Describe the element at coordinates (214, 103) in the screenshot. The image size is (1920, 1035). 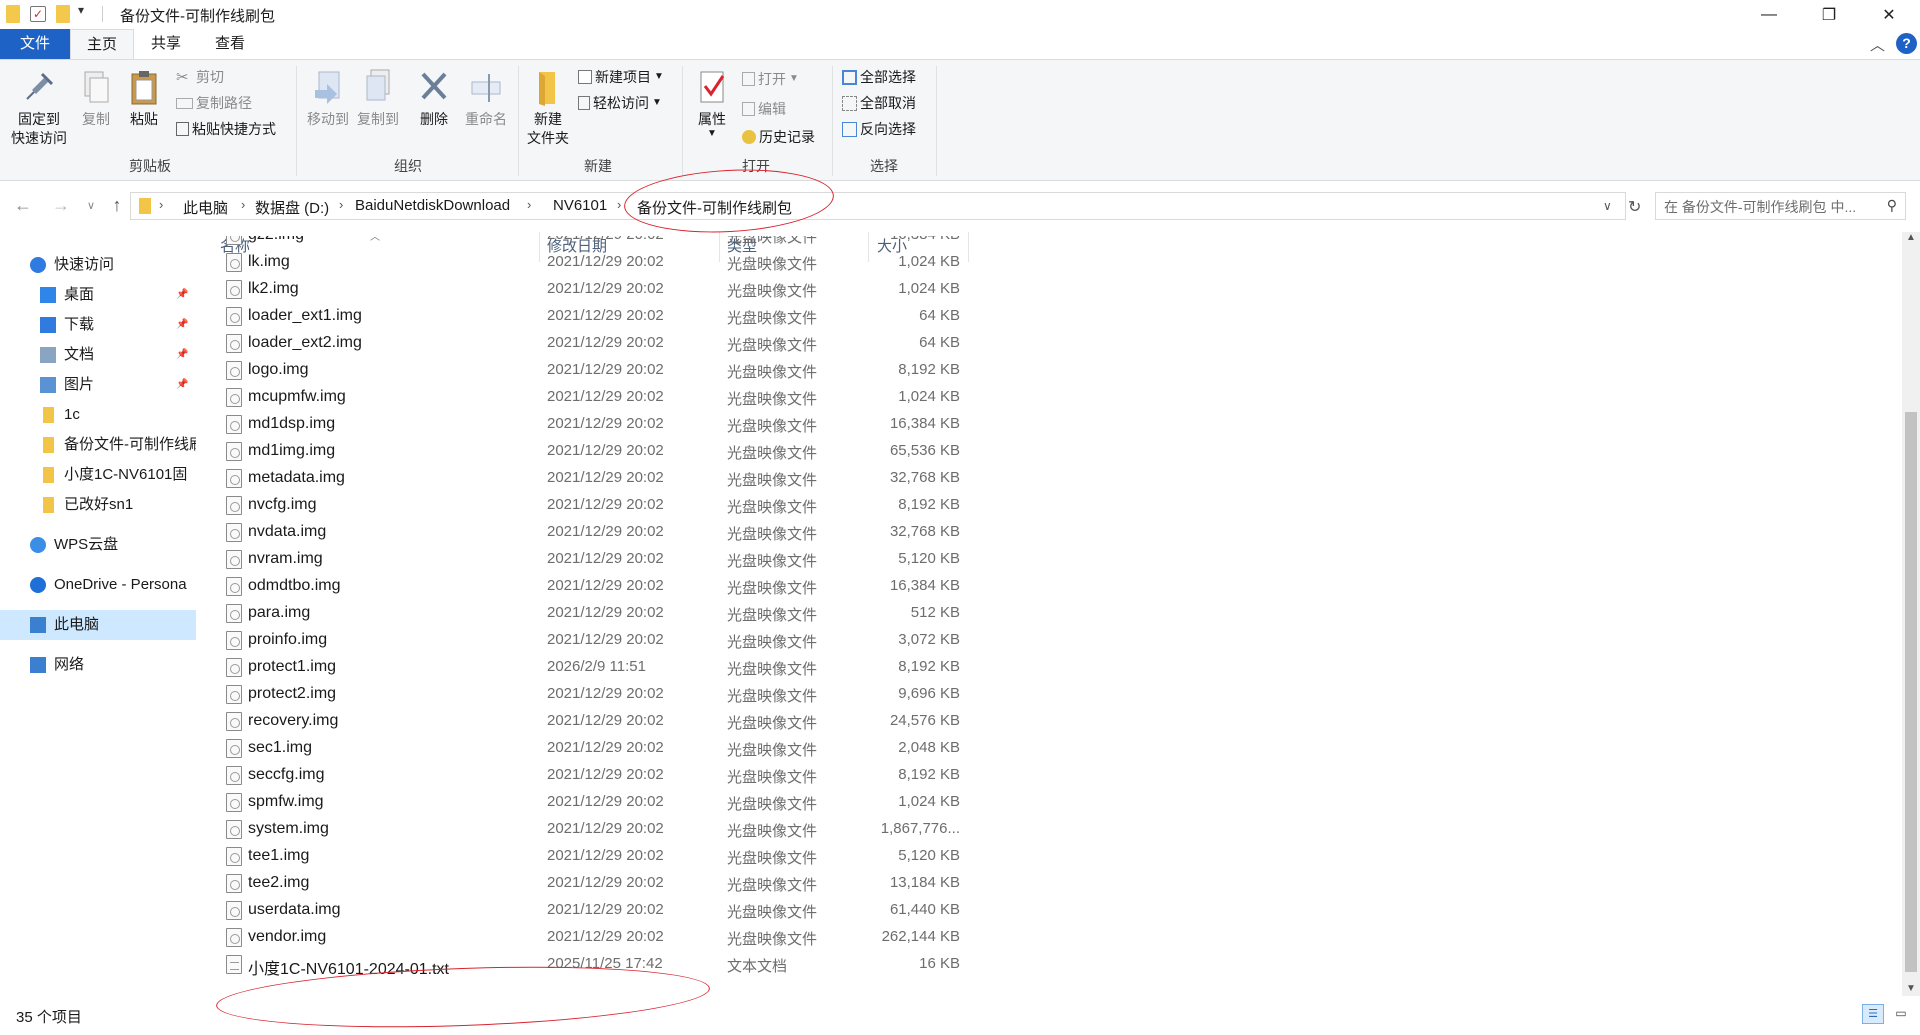
I see `copy-path-button: 复制路径` at that location.